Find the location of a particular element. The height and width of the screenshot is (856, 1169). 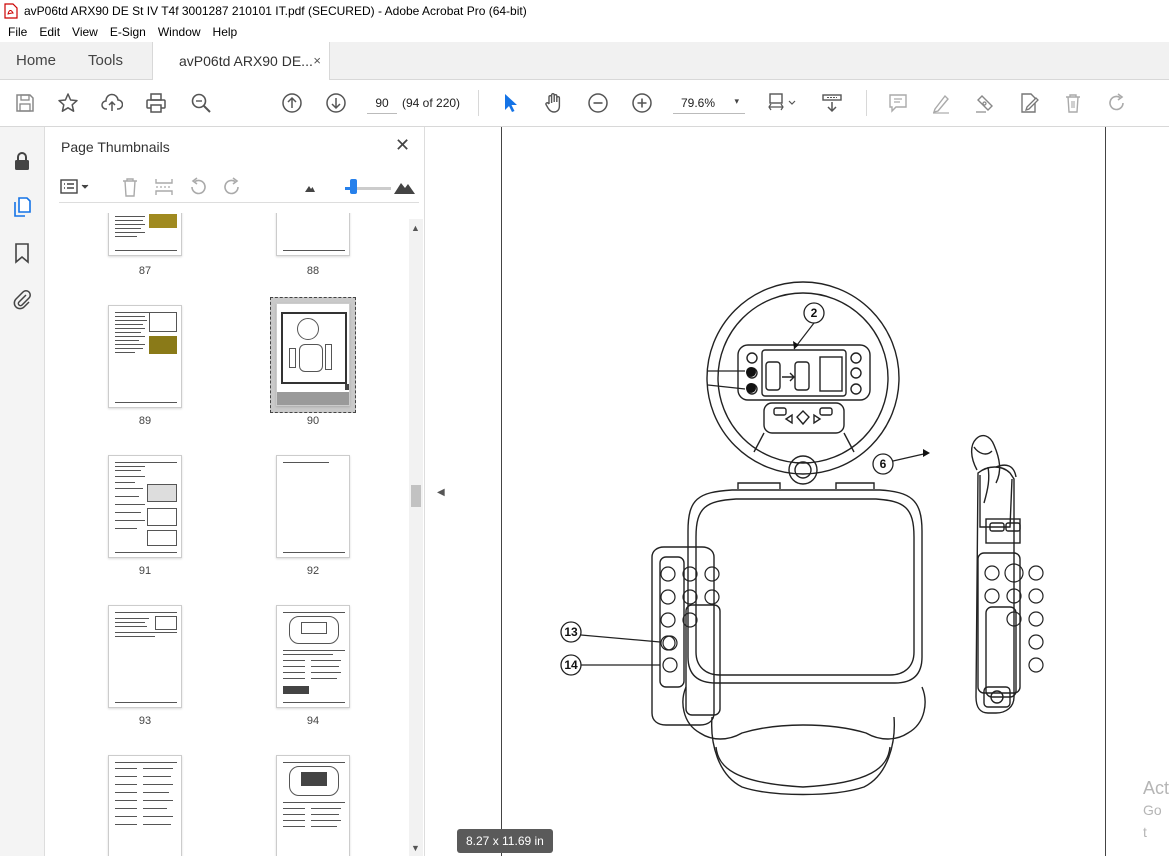

rotate-right-icon is located at coordinates (232, 187).